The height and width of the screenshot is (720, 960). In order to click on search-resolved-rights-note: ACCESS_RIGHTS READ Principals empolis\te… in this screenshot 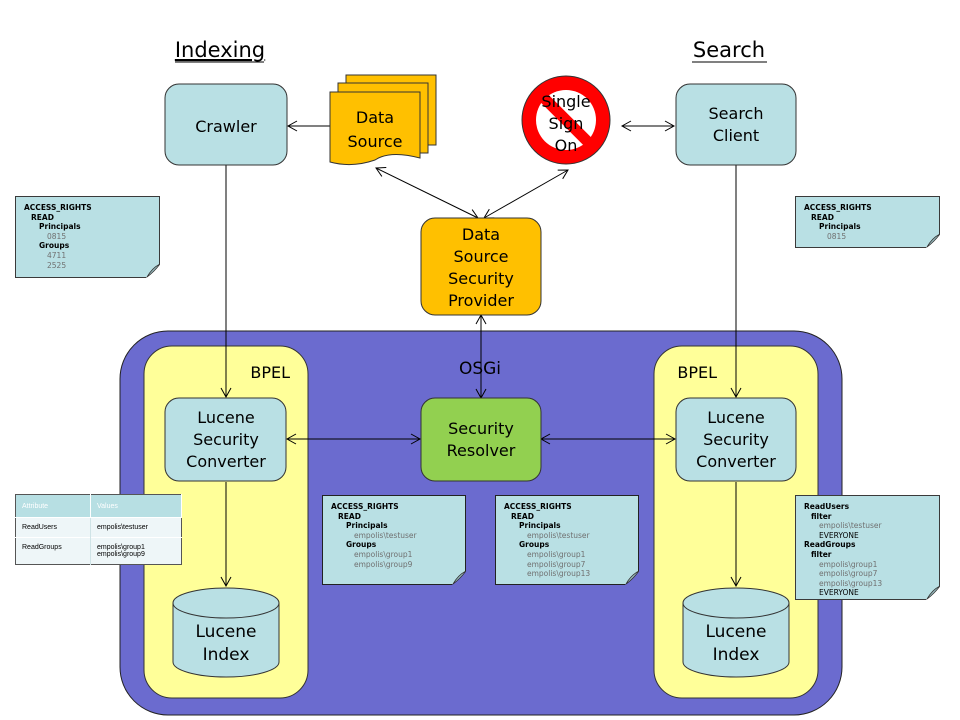, I will do `click(567, 540)`.